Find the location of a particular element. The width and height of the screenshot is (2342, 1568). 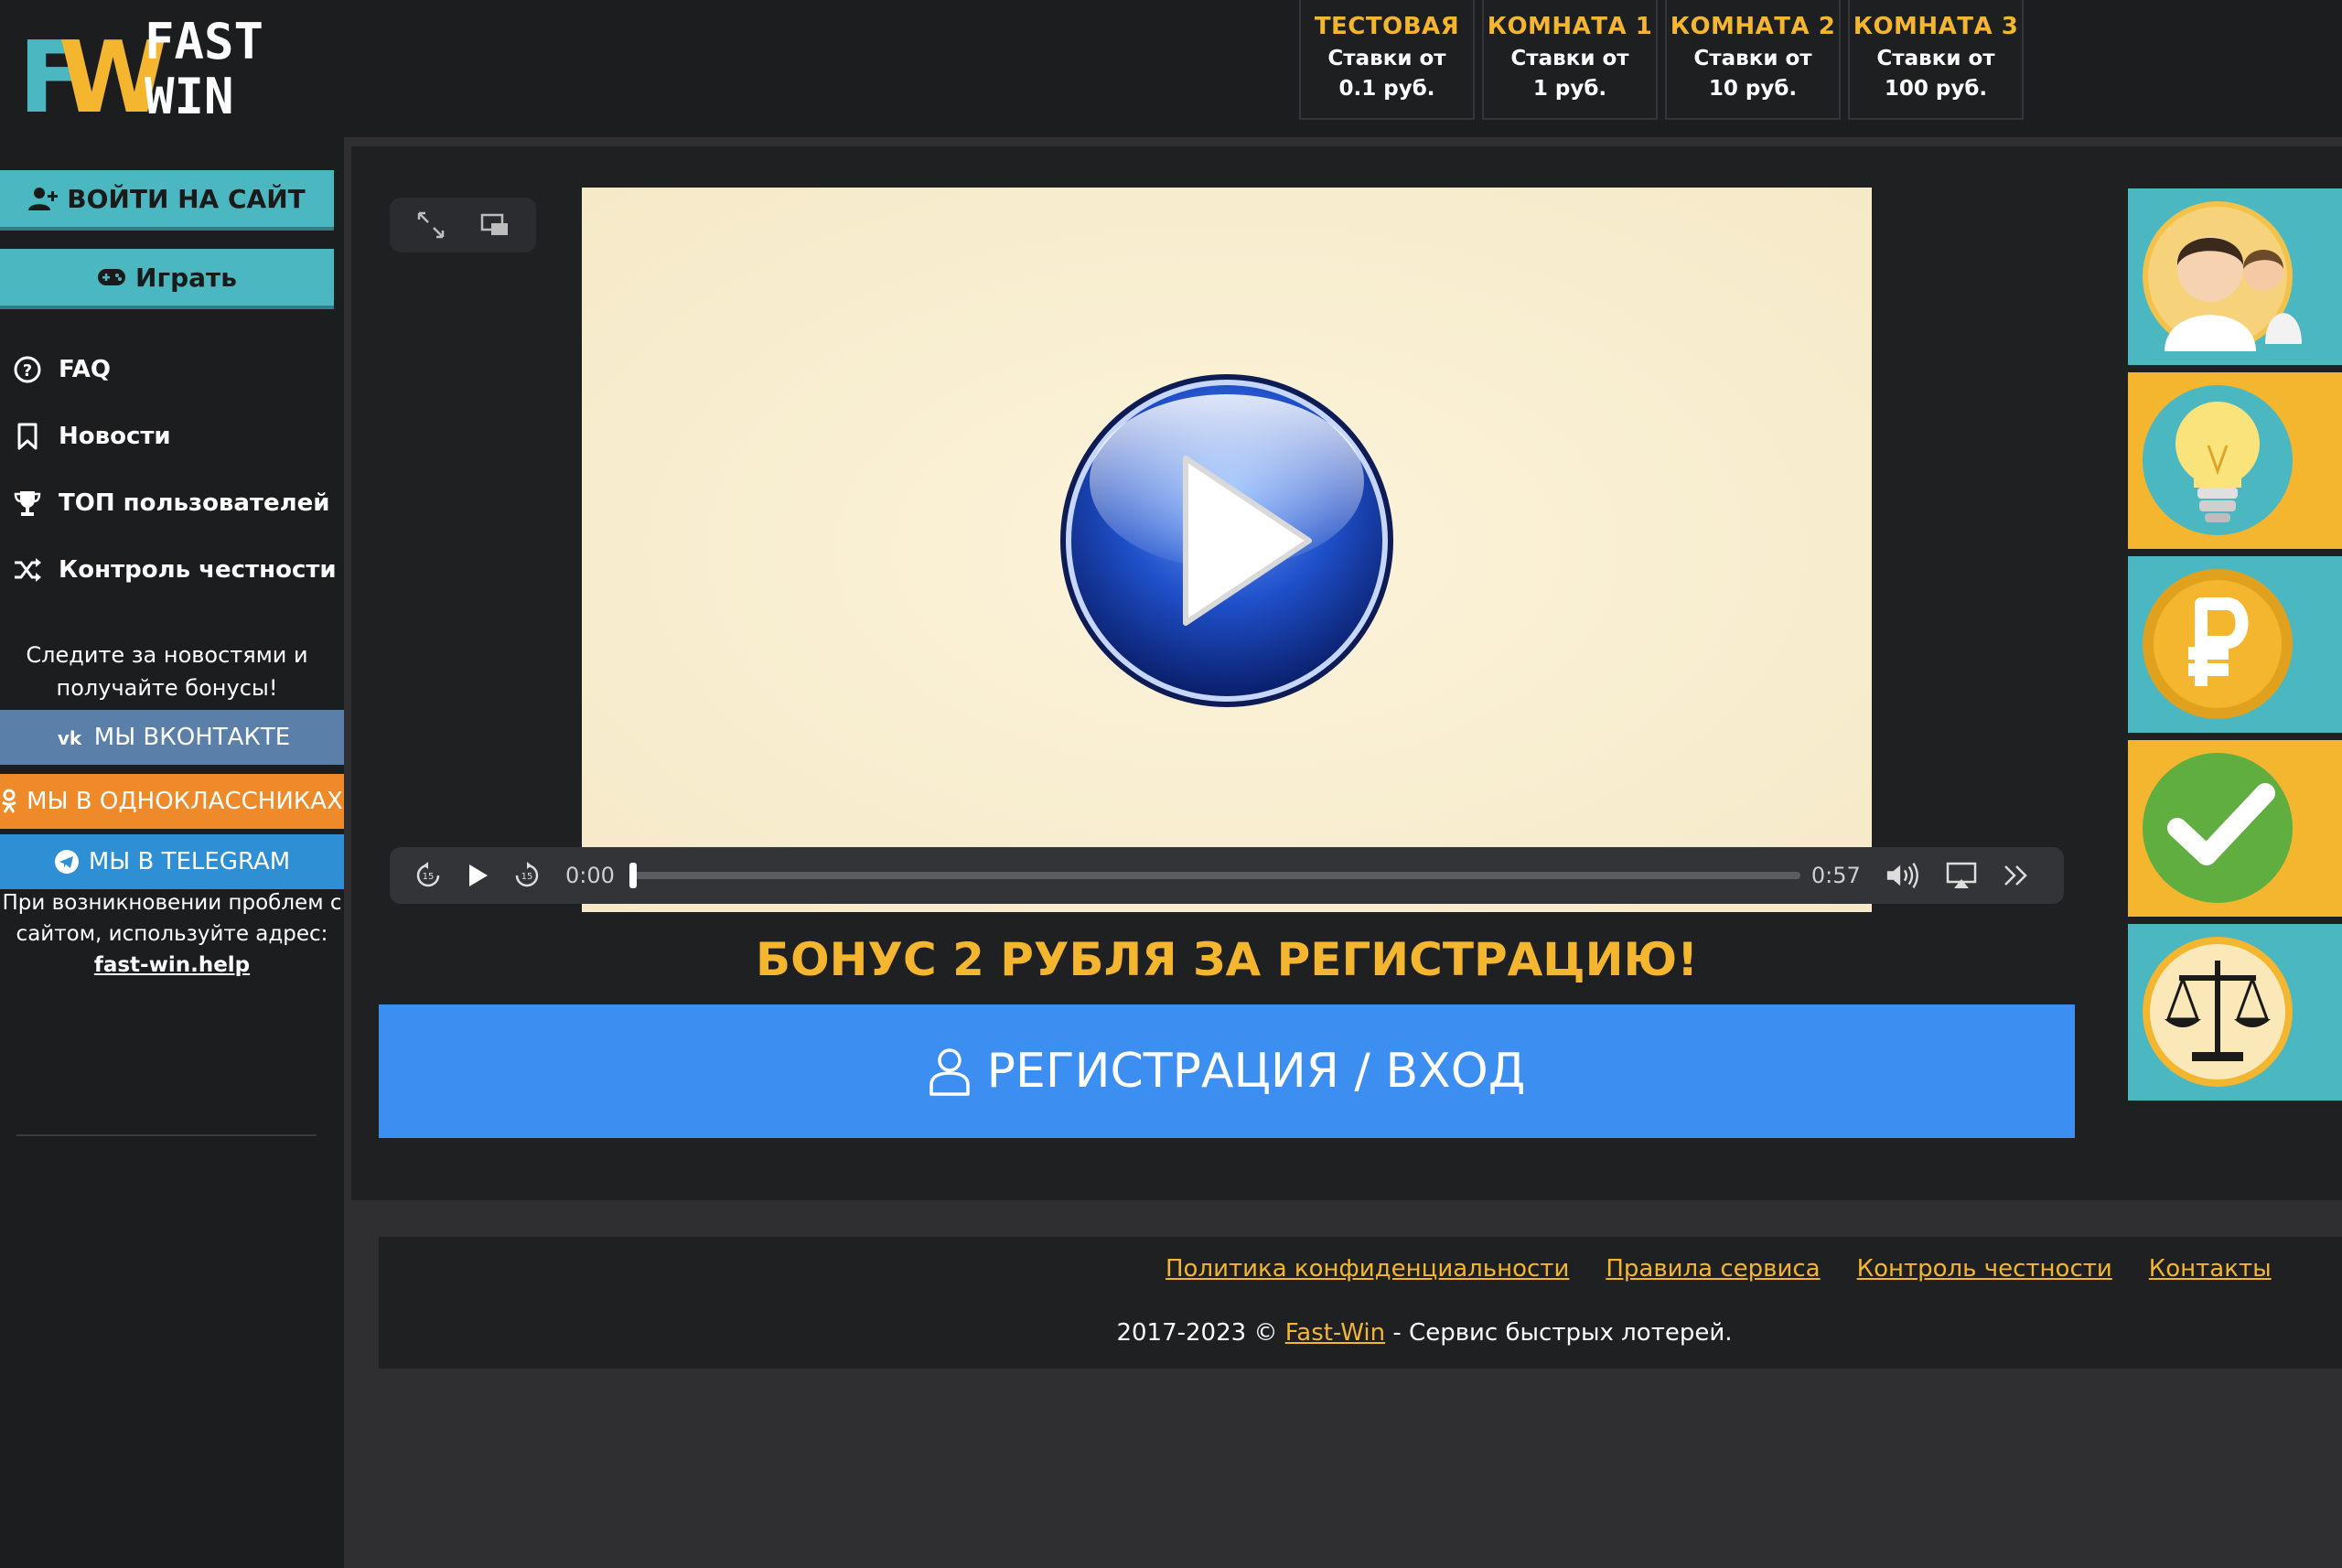

sidebar-item-fairness: Контроль честности is located at coordinates (175, 570).